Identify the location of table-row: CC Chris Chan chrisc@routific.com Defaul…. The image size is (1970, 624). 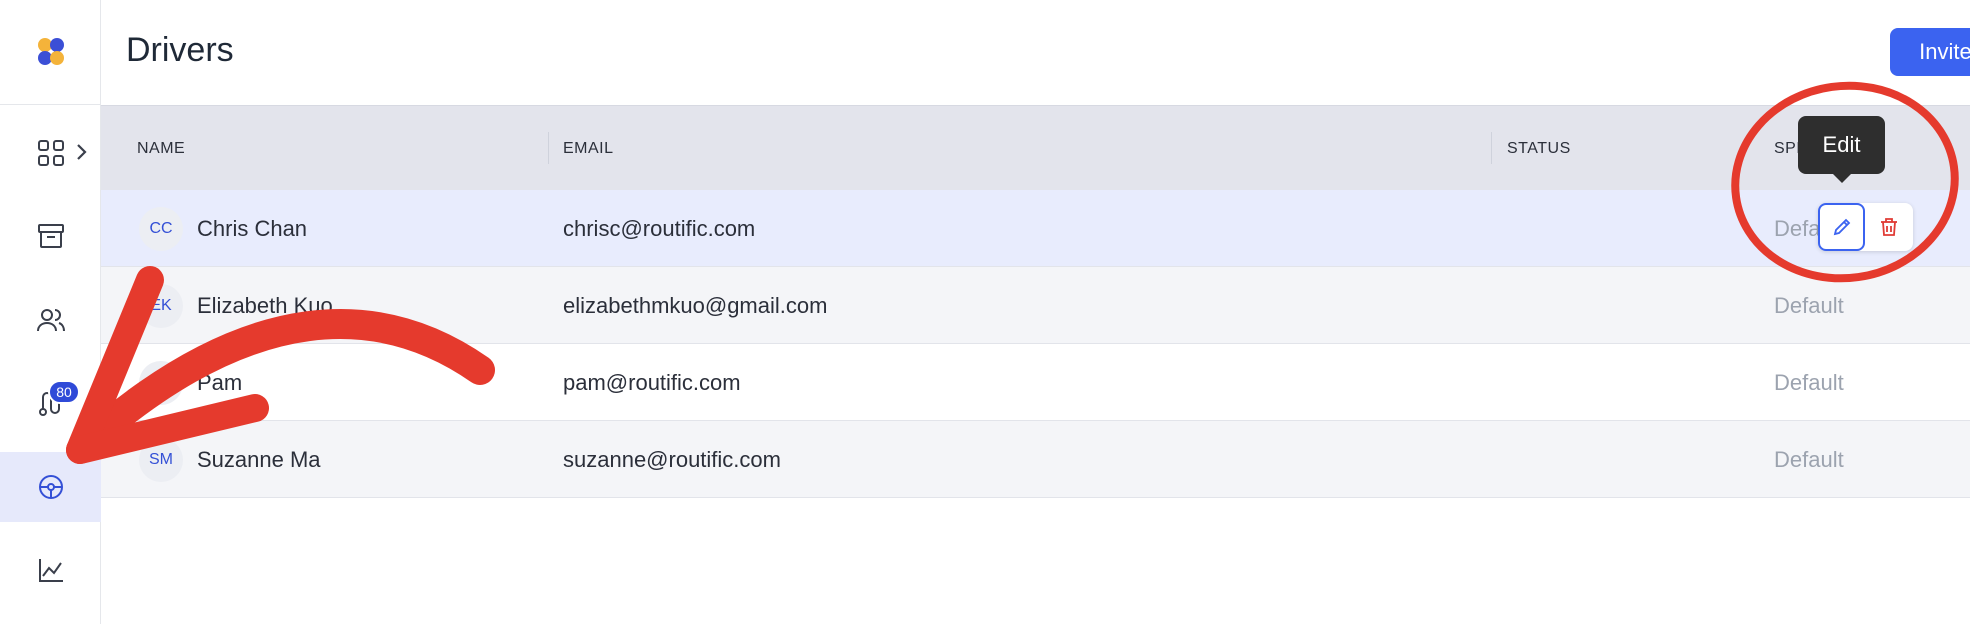
(1035, 228).